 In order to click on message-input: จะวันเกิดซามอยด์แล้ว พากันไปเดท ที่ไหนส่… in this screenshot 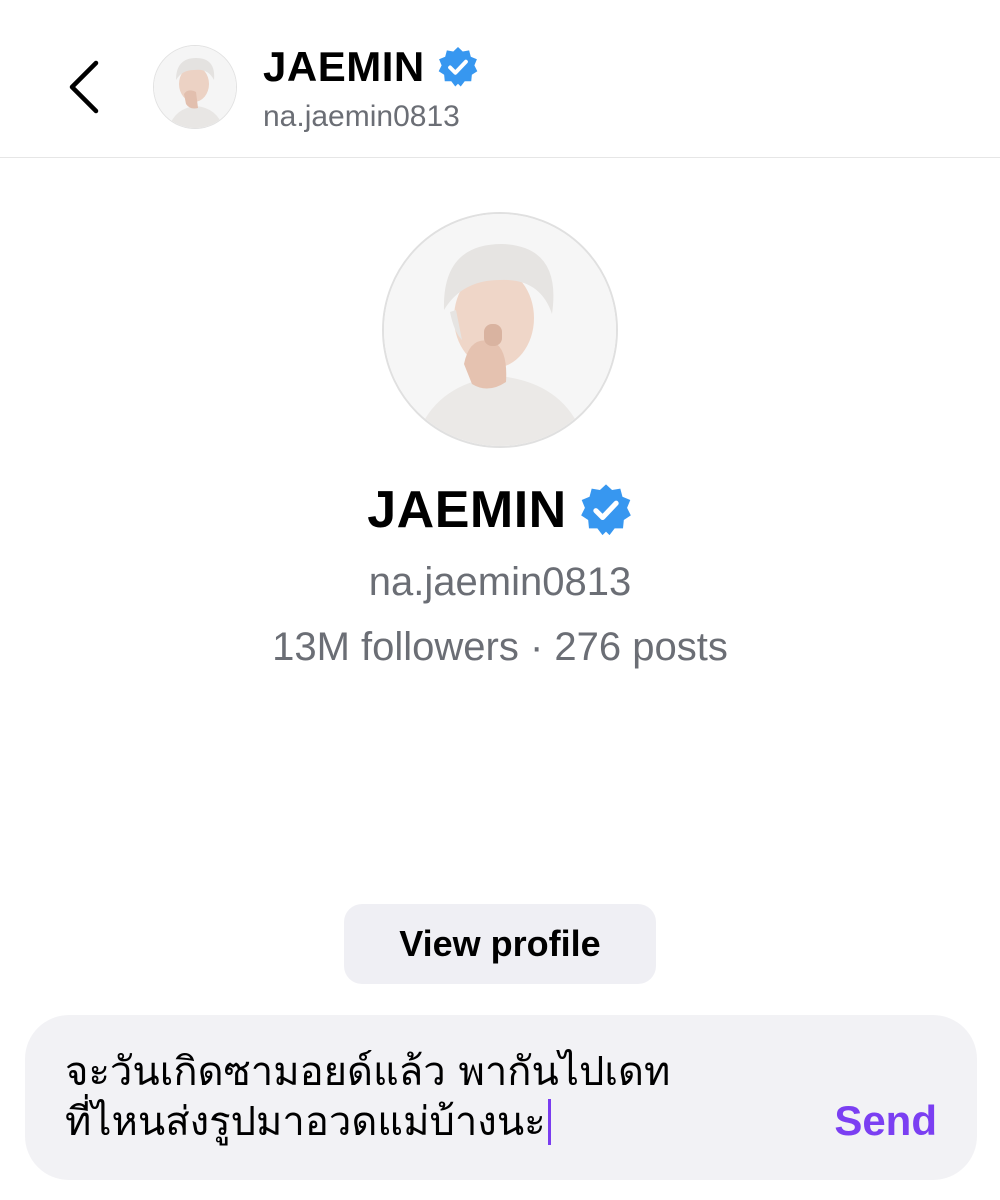, I will do `click(415, 1097)`.